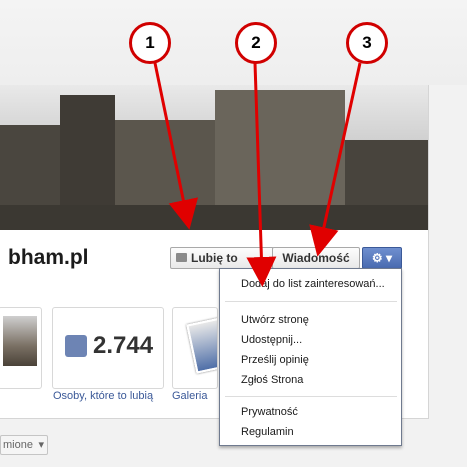 The image size is (467, 467). What do you see at coordinates (150, 43) in the screenshot?
I see `callout-marker-1: 1` at bounding box center [150, 43].